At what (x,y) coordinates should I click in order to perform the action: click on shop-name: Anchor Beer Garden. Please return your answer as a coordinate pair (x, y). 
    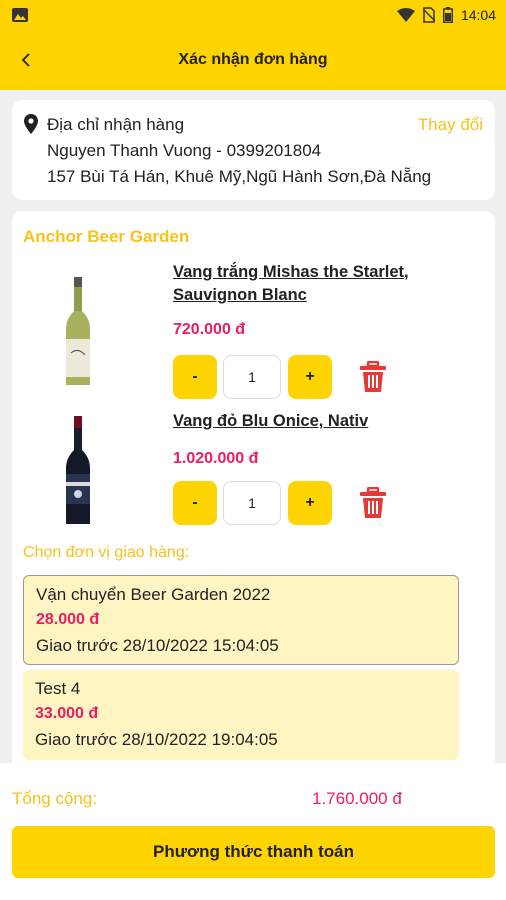
    Looking at the image, I should click on (106, 236).